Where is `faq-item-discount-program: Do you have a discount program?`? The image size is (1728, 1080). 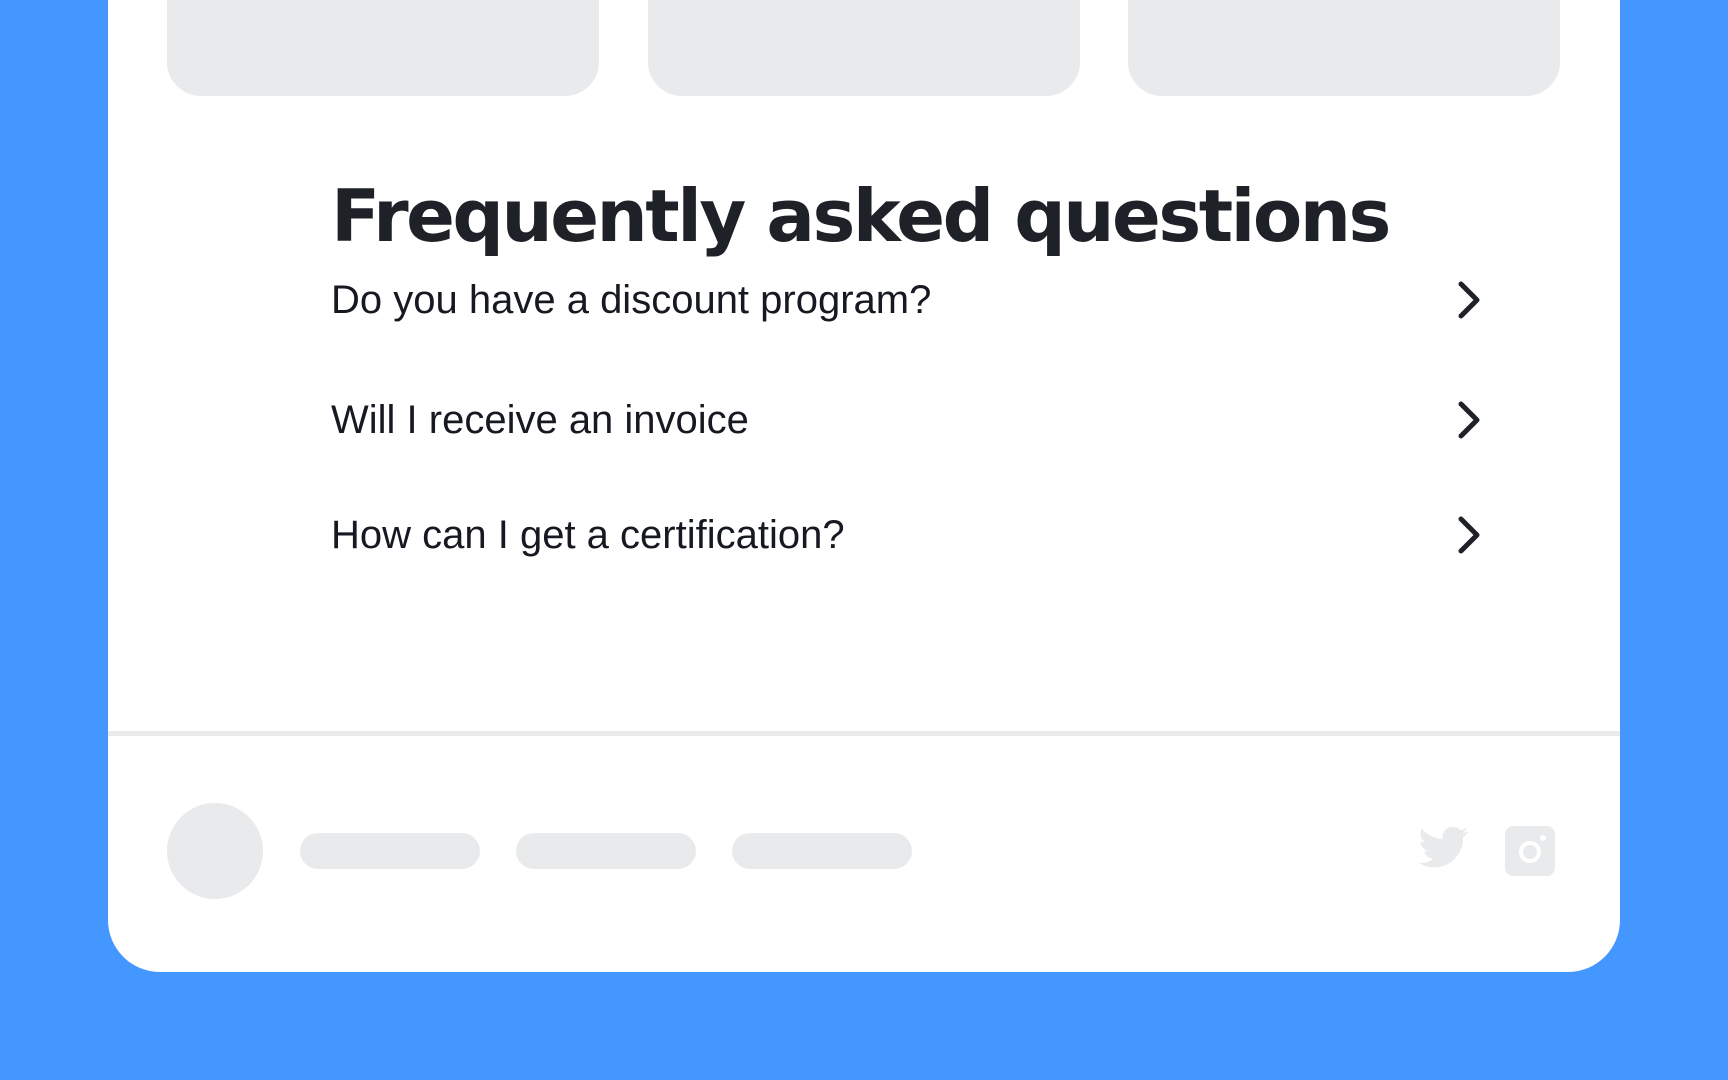
faq-item-discount-program: Do you have a discount program? is located at coordinates (911, 300).